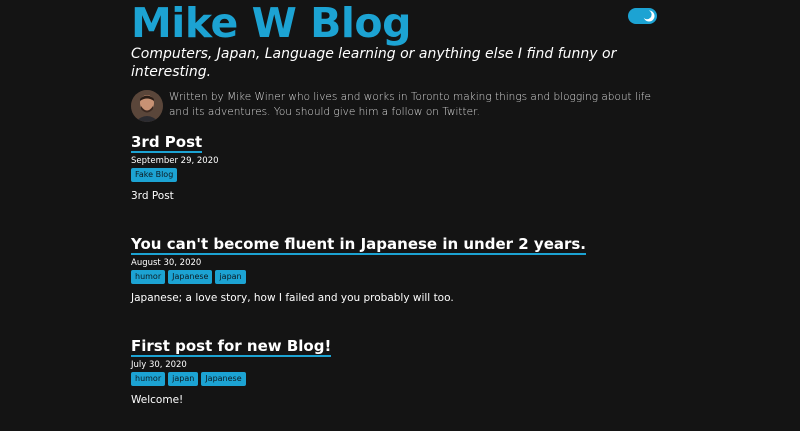 The height and width of the screenshot is (431, 800). Describe the element at coordinates (166, 263) in the screenshot. I see `post-date: August 30, 2020` at that location.